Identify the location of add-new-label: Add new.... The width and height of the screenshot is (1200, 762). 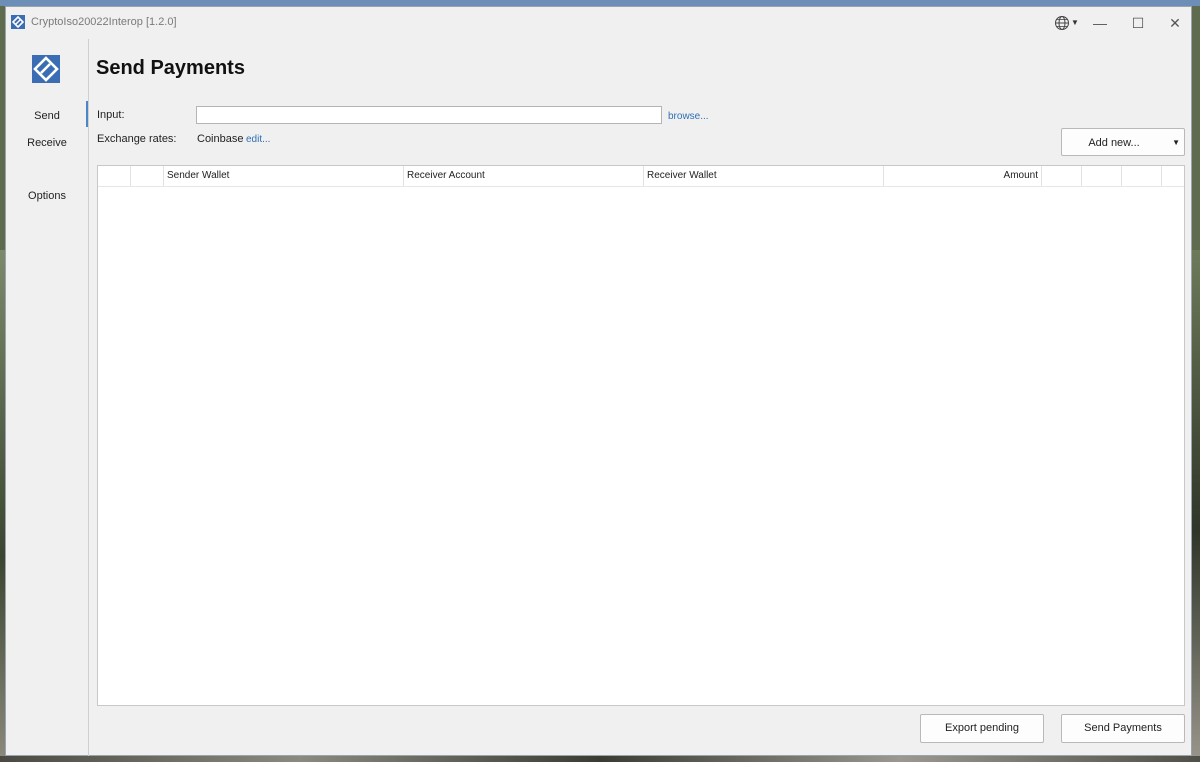
(1114, 143).